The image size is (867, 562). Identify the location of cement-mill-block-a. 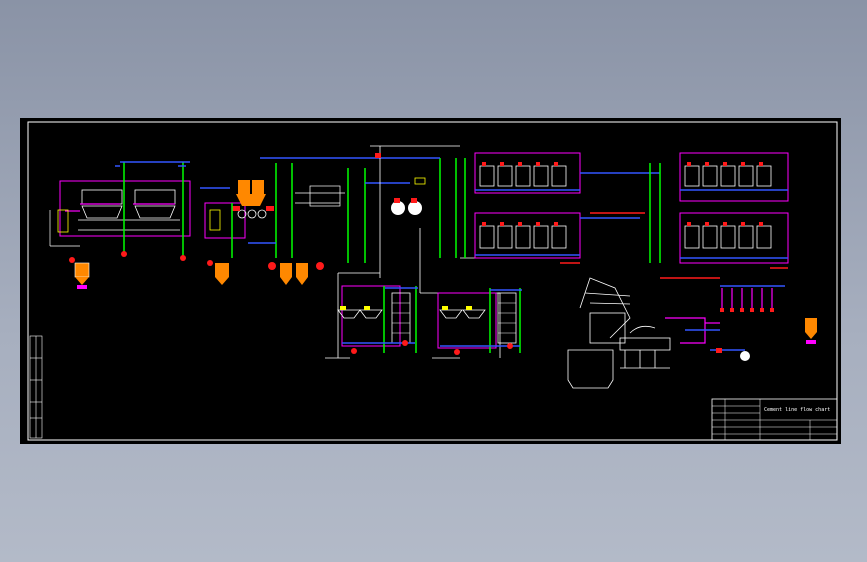
(371, 322).